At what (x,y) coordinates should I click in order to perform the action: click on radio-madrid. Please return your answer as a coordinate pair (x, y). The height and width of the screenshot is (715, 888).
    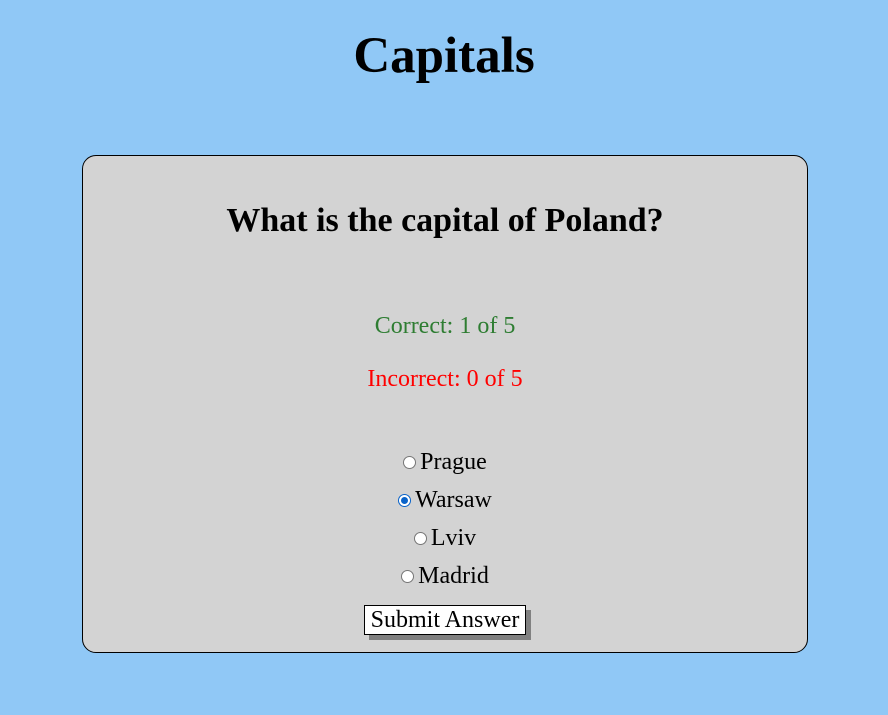
    Looking at the image, I should click on (408, 576).